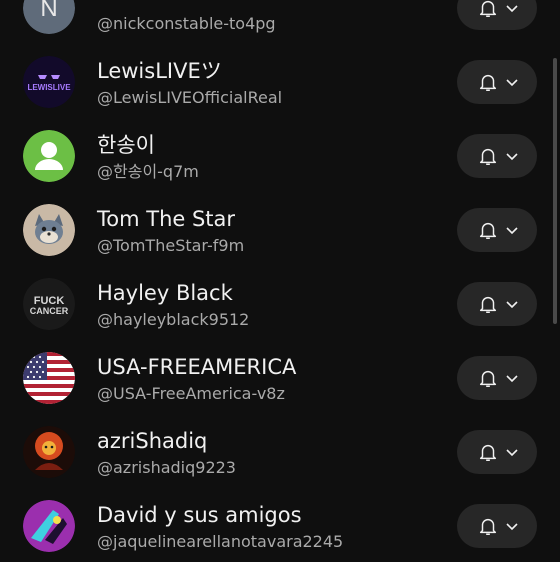 Image resolution: width=560 pixels, height=562 pixels. What do you see at coordinates (148, 171) in the screenshot?
I see `channel-handle: @한송이-q7m` at bounding box center [148, 171].